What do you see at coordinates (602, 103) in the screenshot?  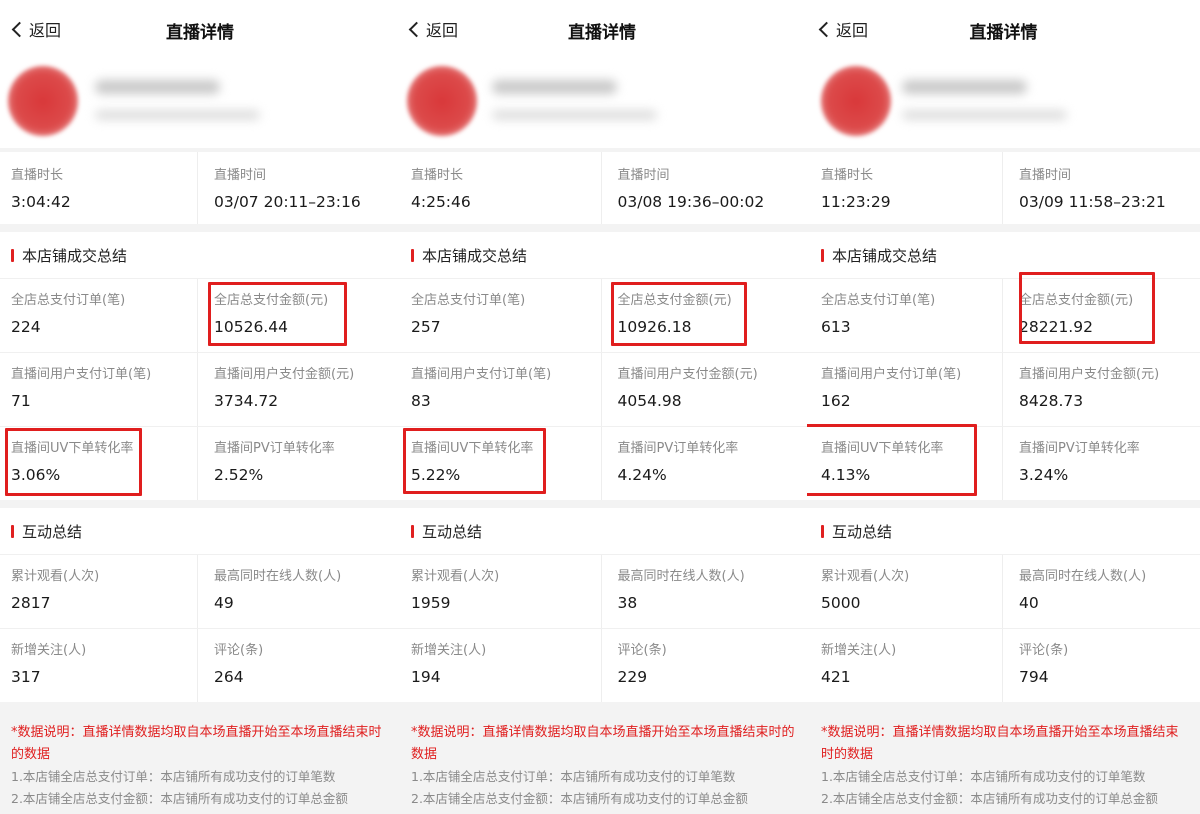 I see `shop-profile` at bounding box center [602, 103].